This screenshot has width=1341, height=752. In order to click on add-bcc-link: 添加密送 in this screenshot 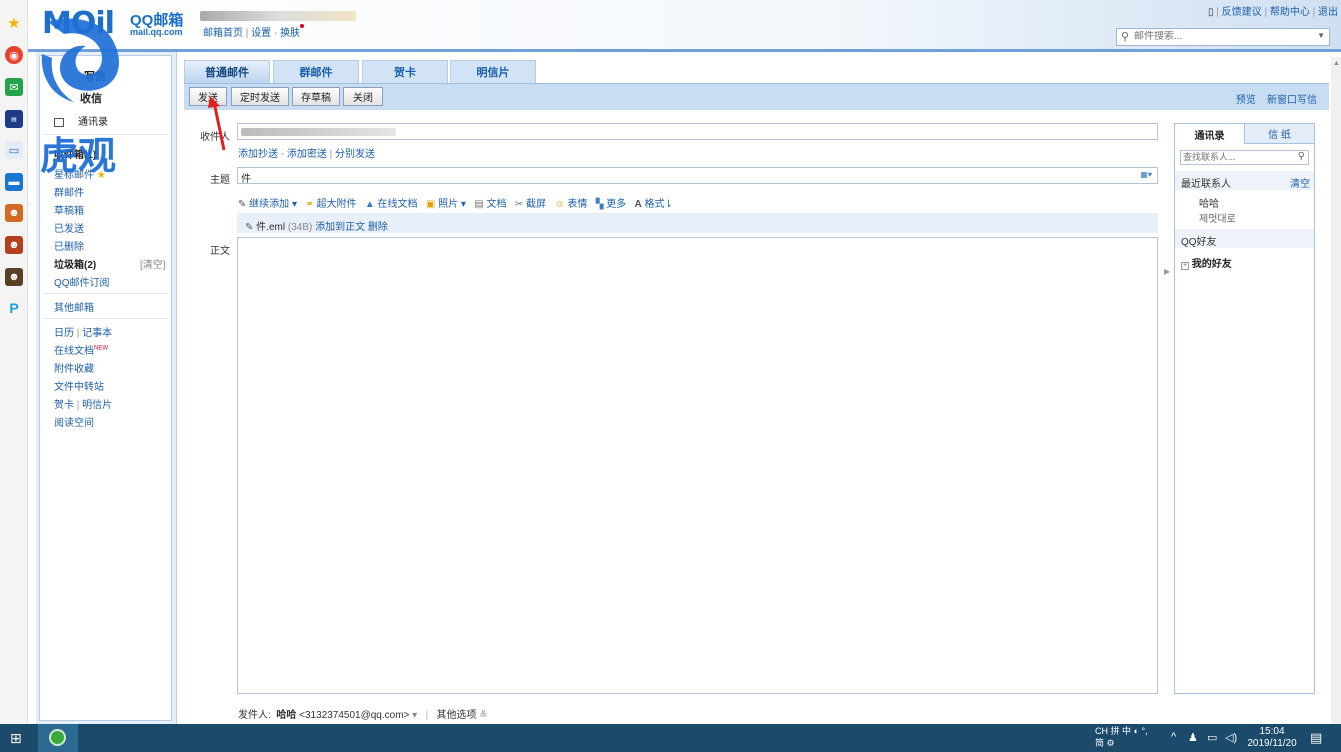, I will do `click(307, 154)`.